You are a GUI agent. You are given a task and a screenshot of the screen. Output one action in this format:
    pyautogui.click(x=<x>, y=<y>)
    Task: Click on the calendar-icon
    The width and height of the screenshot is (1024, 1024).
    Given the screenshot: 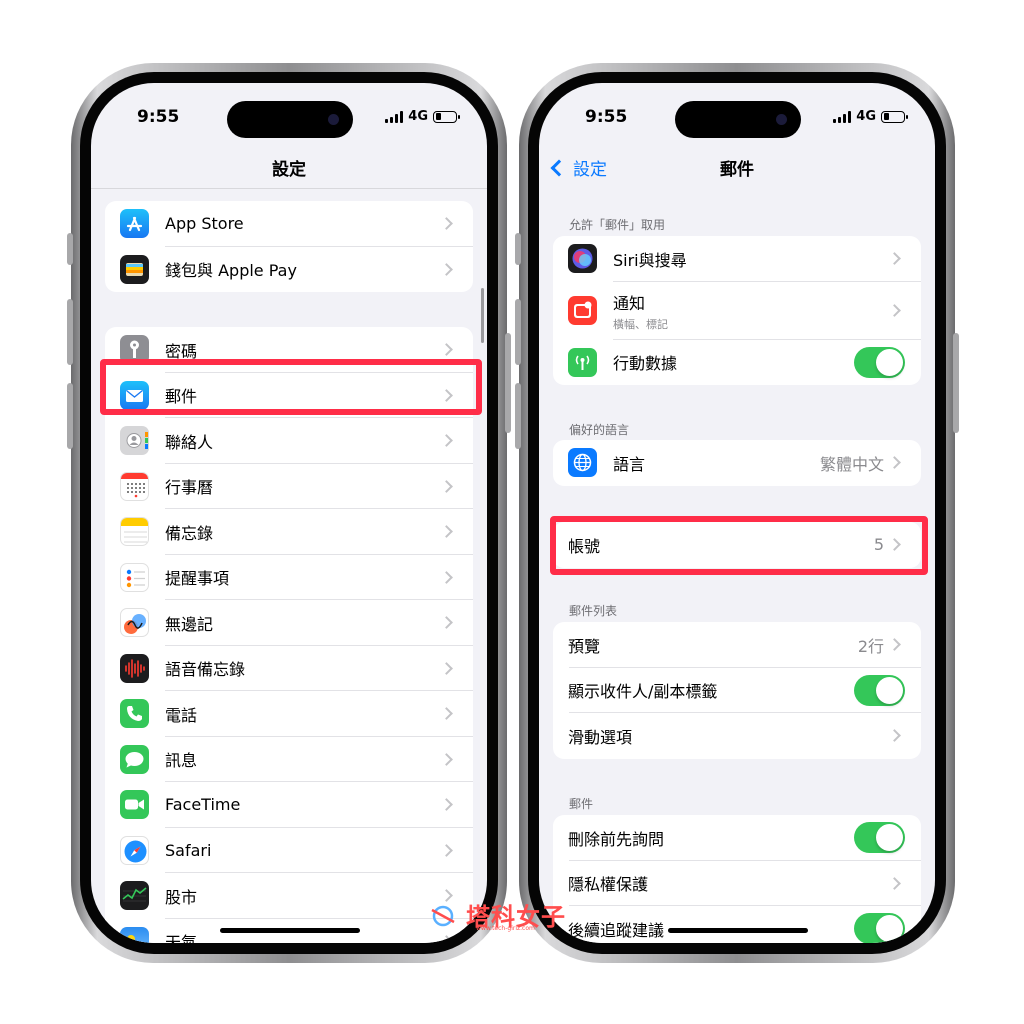 What is the action you would take?
    pyautogui.click(x=134, y=486)
    